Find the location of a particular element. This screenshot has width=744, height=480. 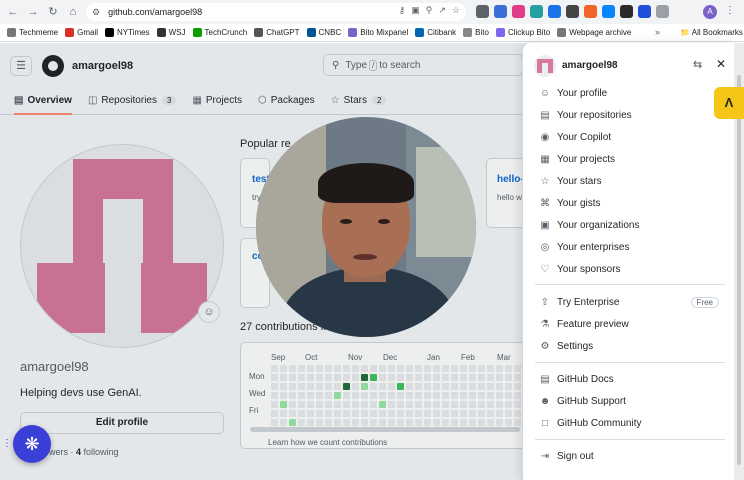

menu-item-try-enterprise: ⇧ Try Enterprise Free is located at coordinates (629, 302).